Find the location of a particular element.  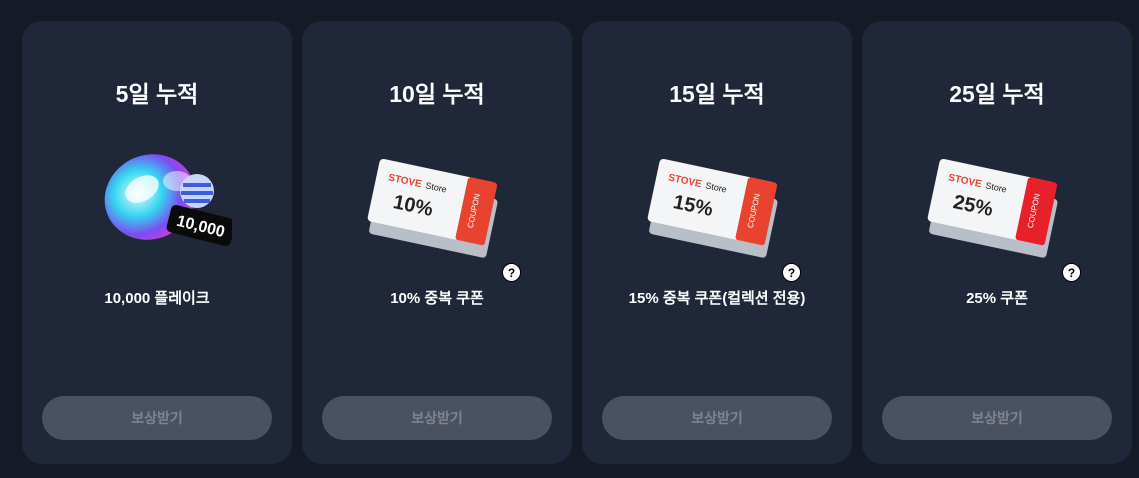

reward-label: 10% 중복 쿠폰 is located at coordinates (437, 298).